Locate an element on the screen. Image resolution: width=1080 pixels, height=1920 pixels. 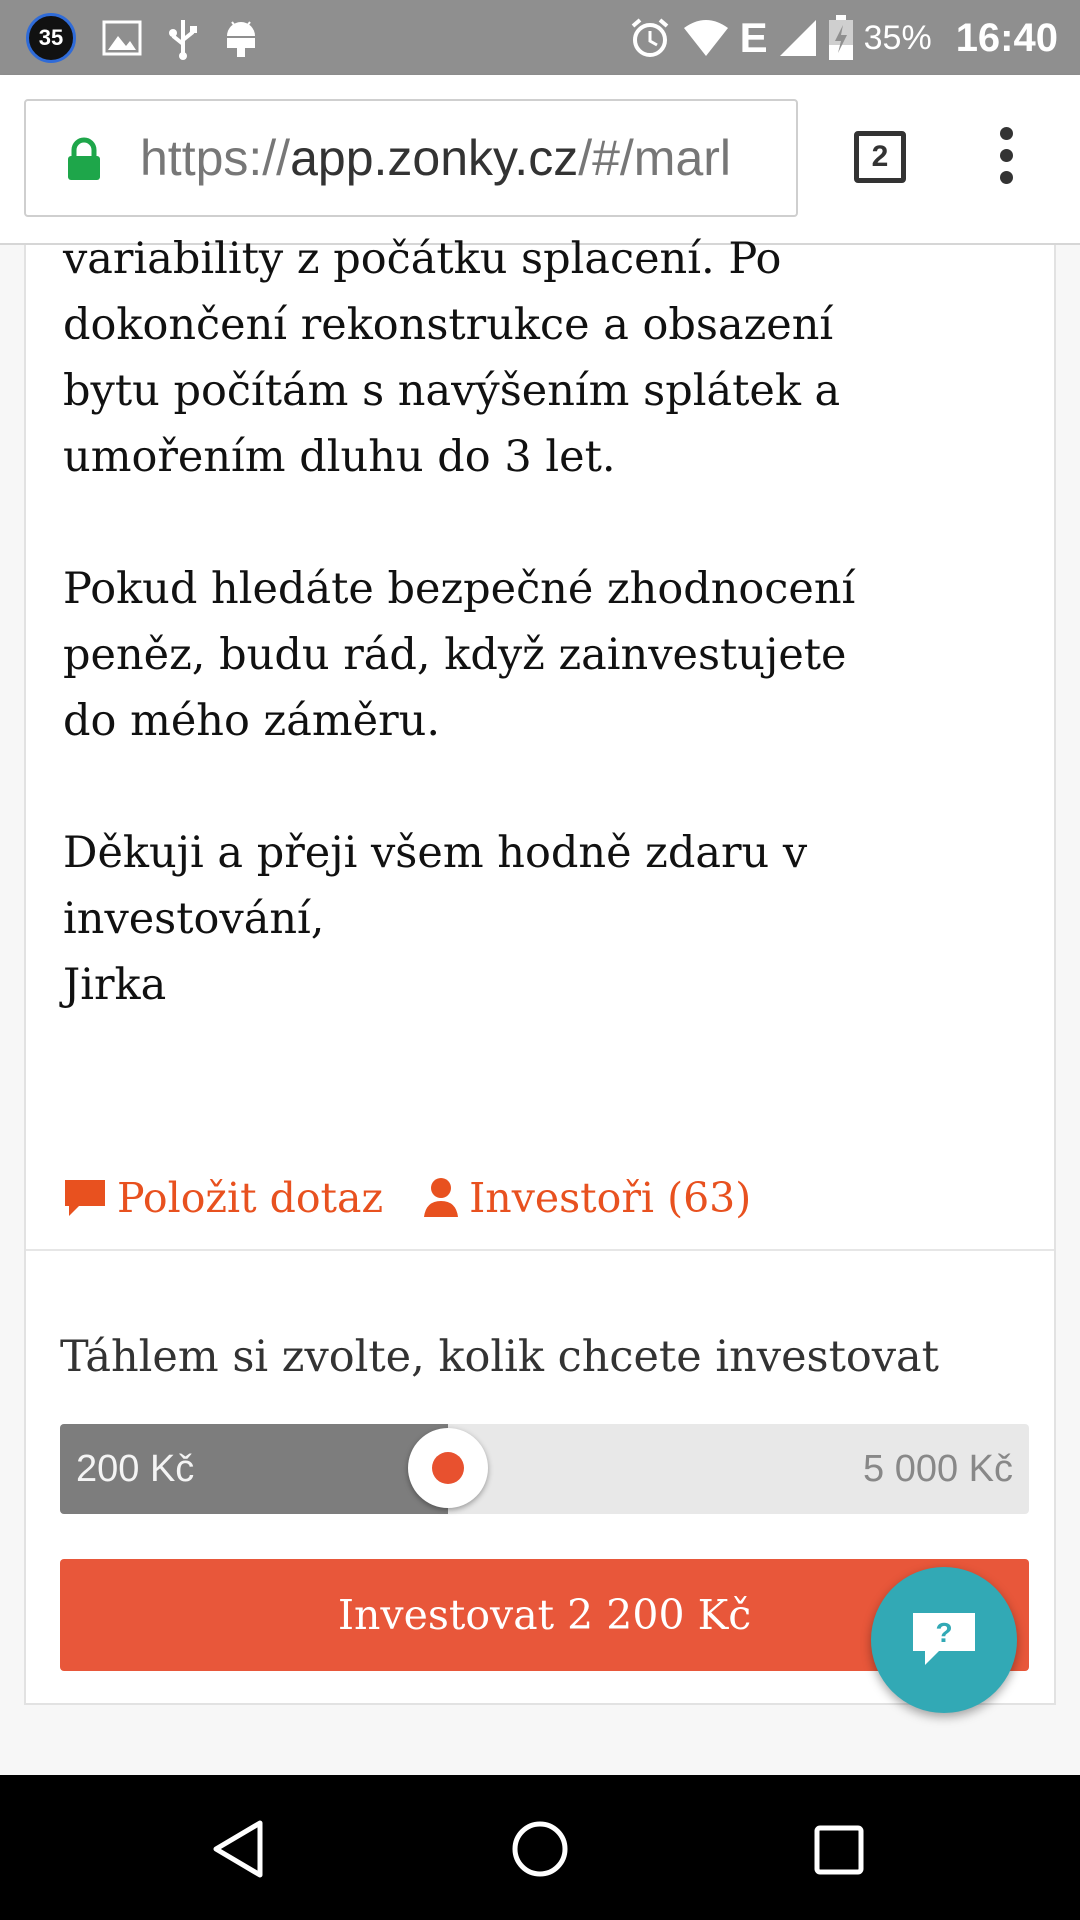
notification-count-icon: 35 is located at coordinates (51, 38).